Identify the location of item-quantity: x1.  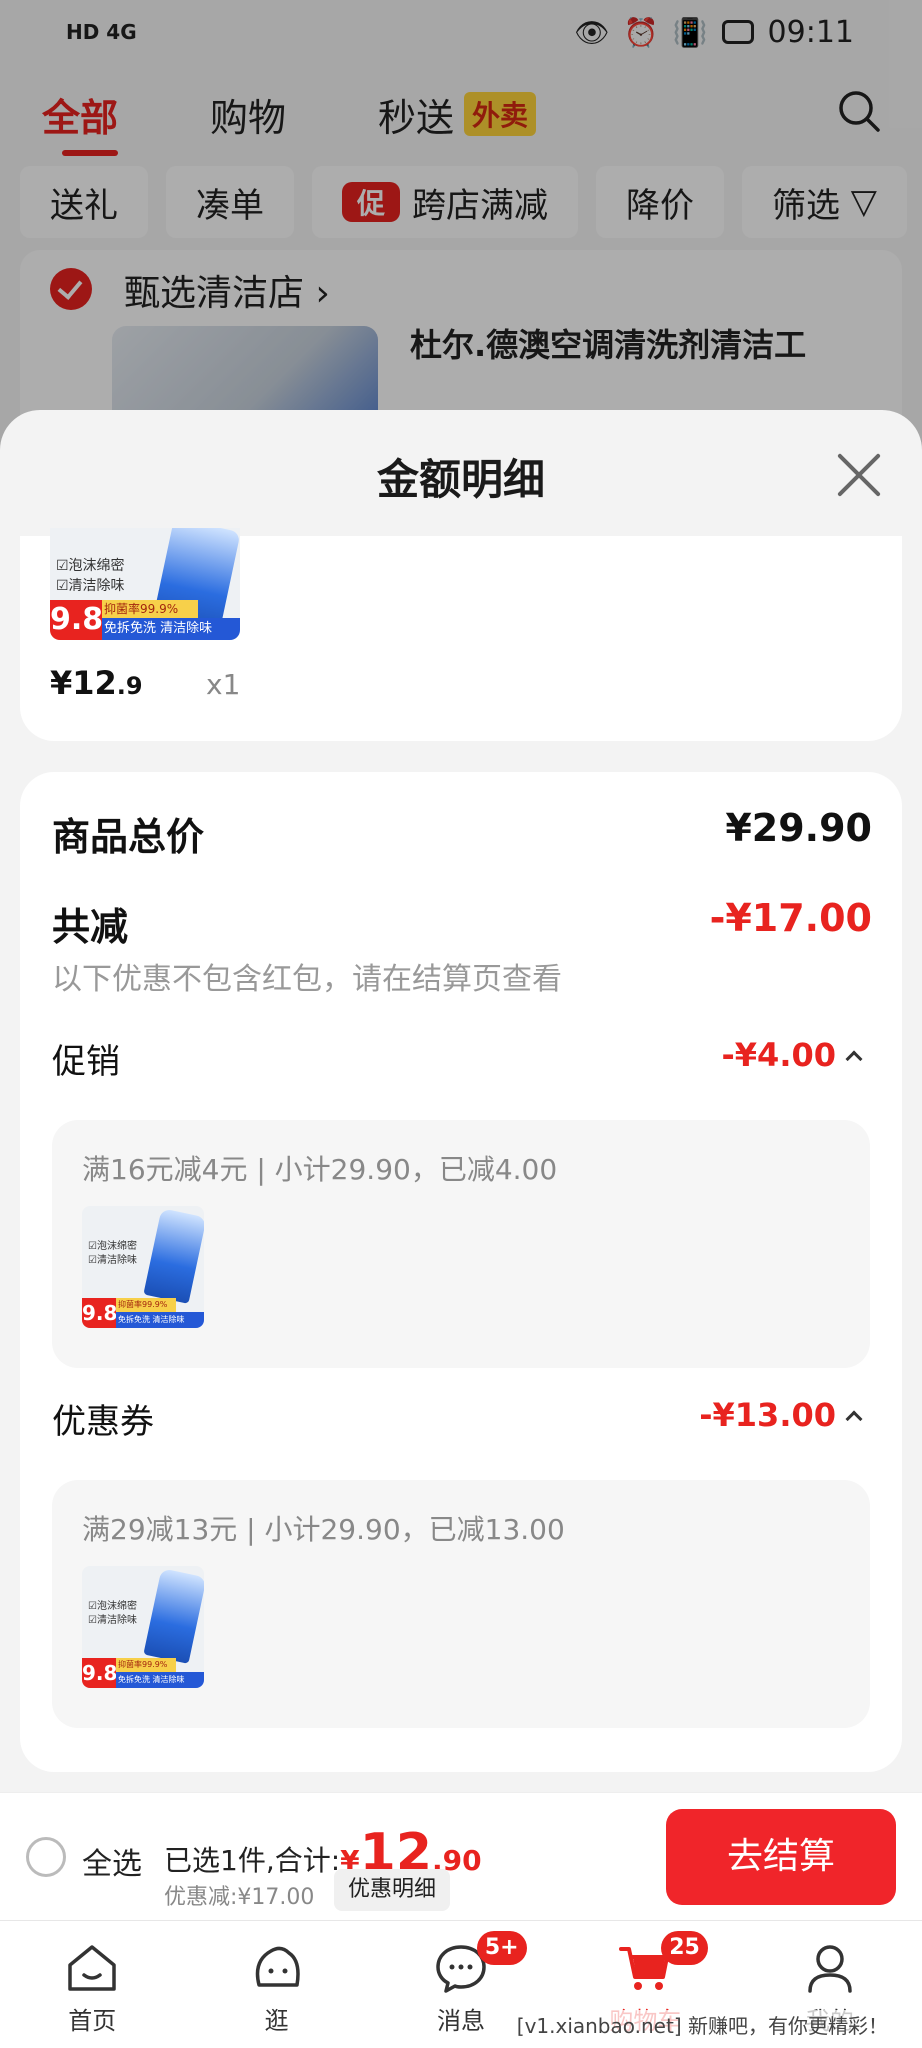
(223, 684).